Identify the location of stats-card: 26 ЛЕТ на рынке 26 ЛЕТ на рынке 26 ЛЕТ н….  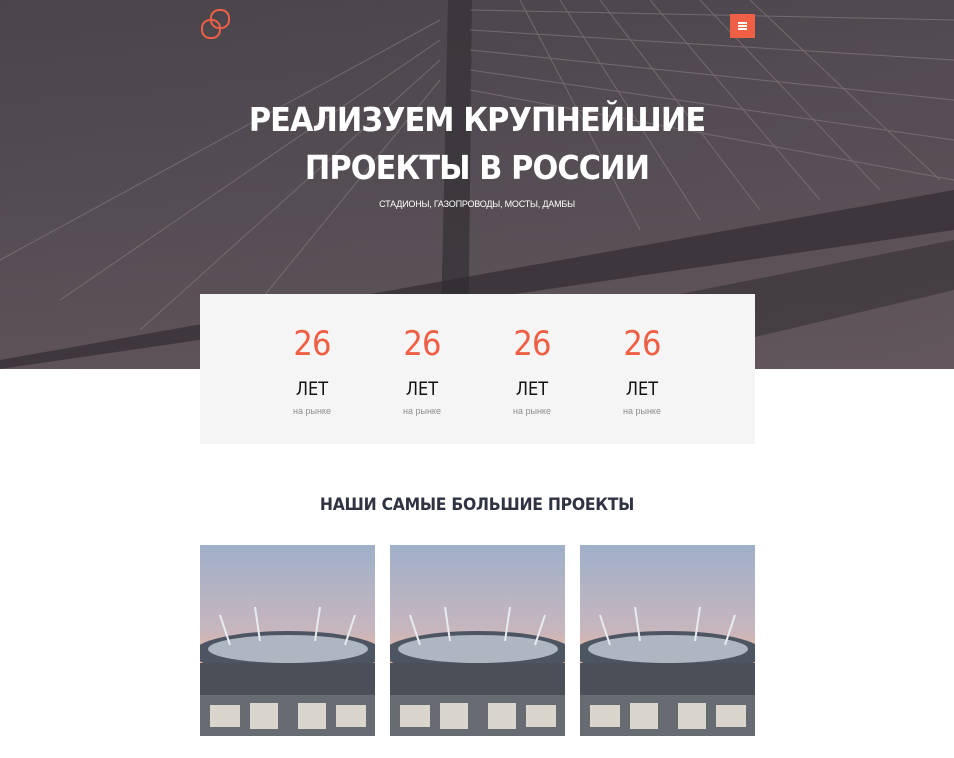
(477, 369).